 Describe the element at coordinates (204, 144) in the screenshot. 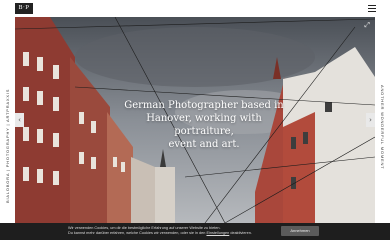

I see `headline-line: event and art.` at that location.